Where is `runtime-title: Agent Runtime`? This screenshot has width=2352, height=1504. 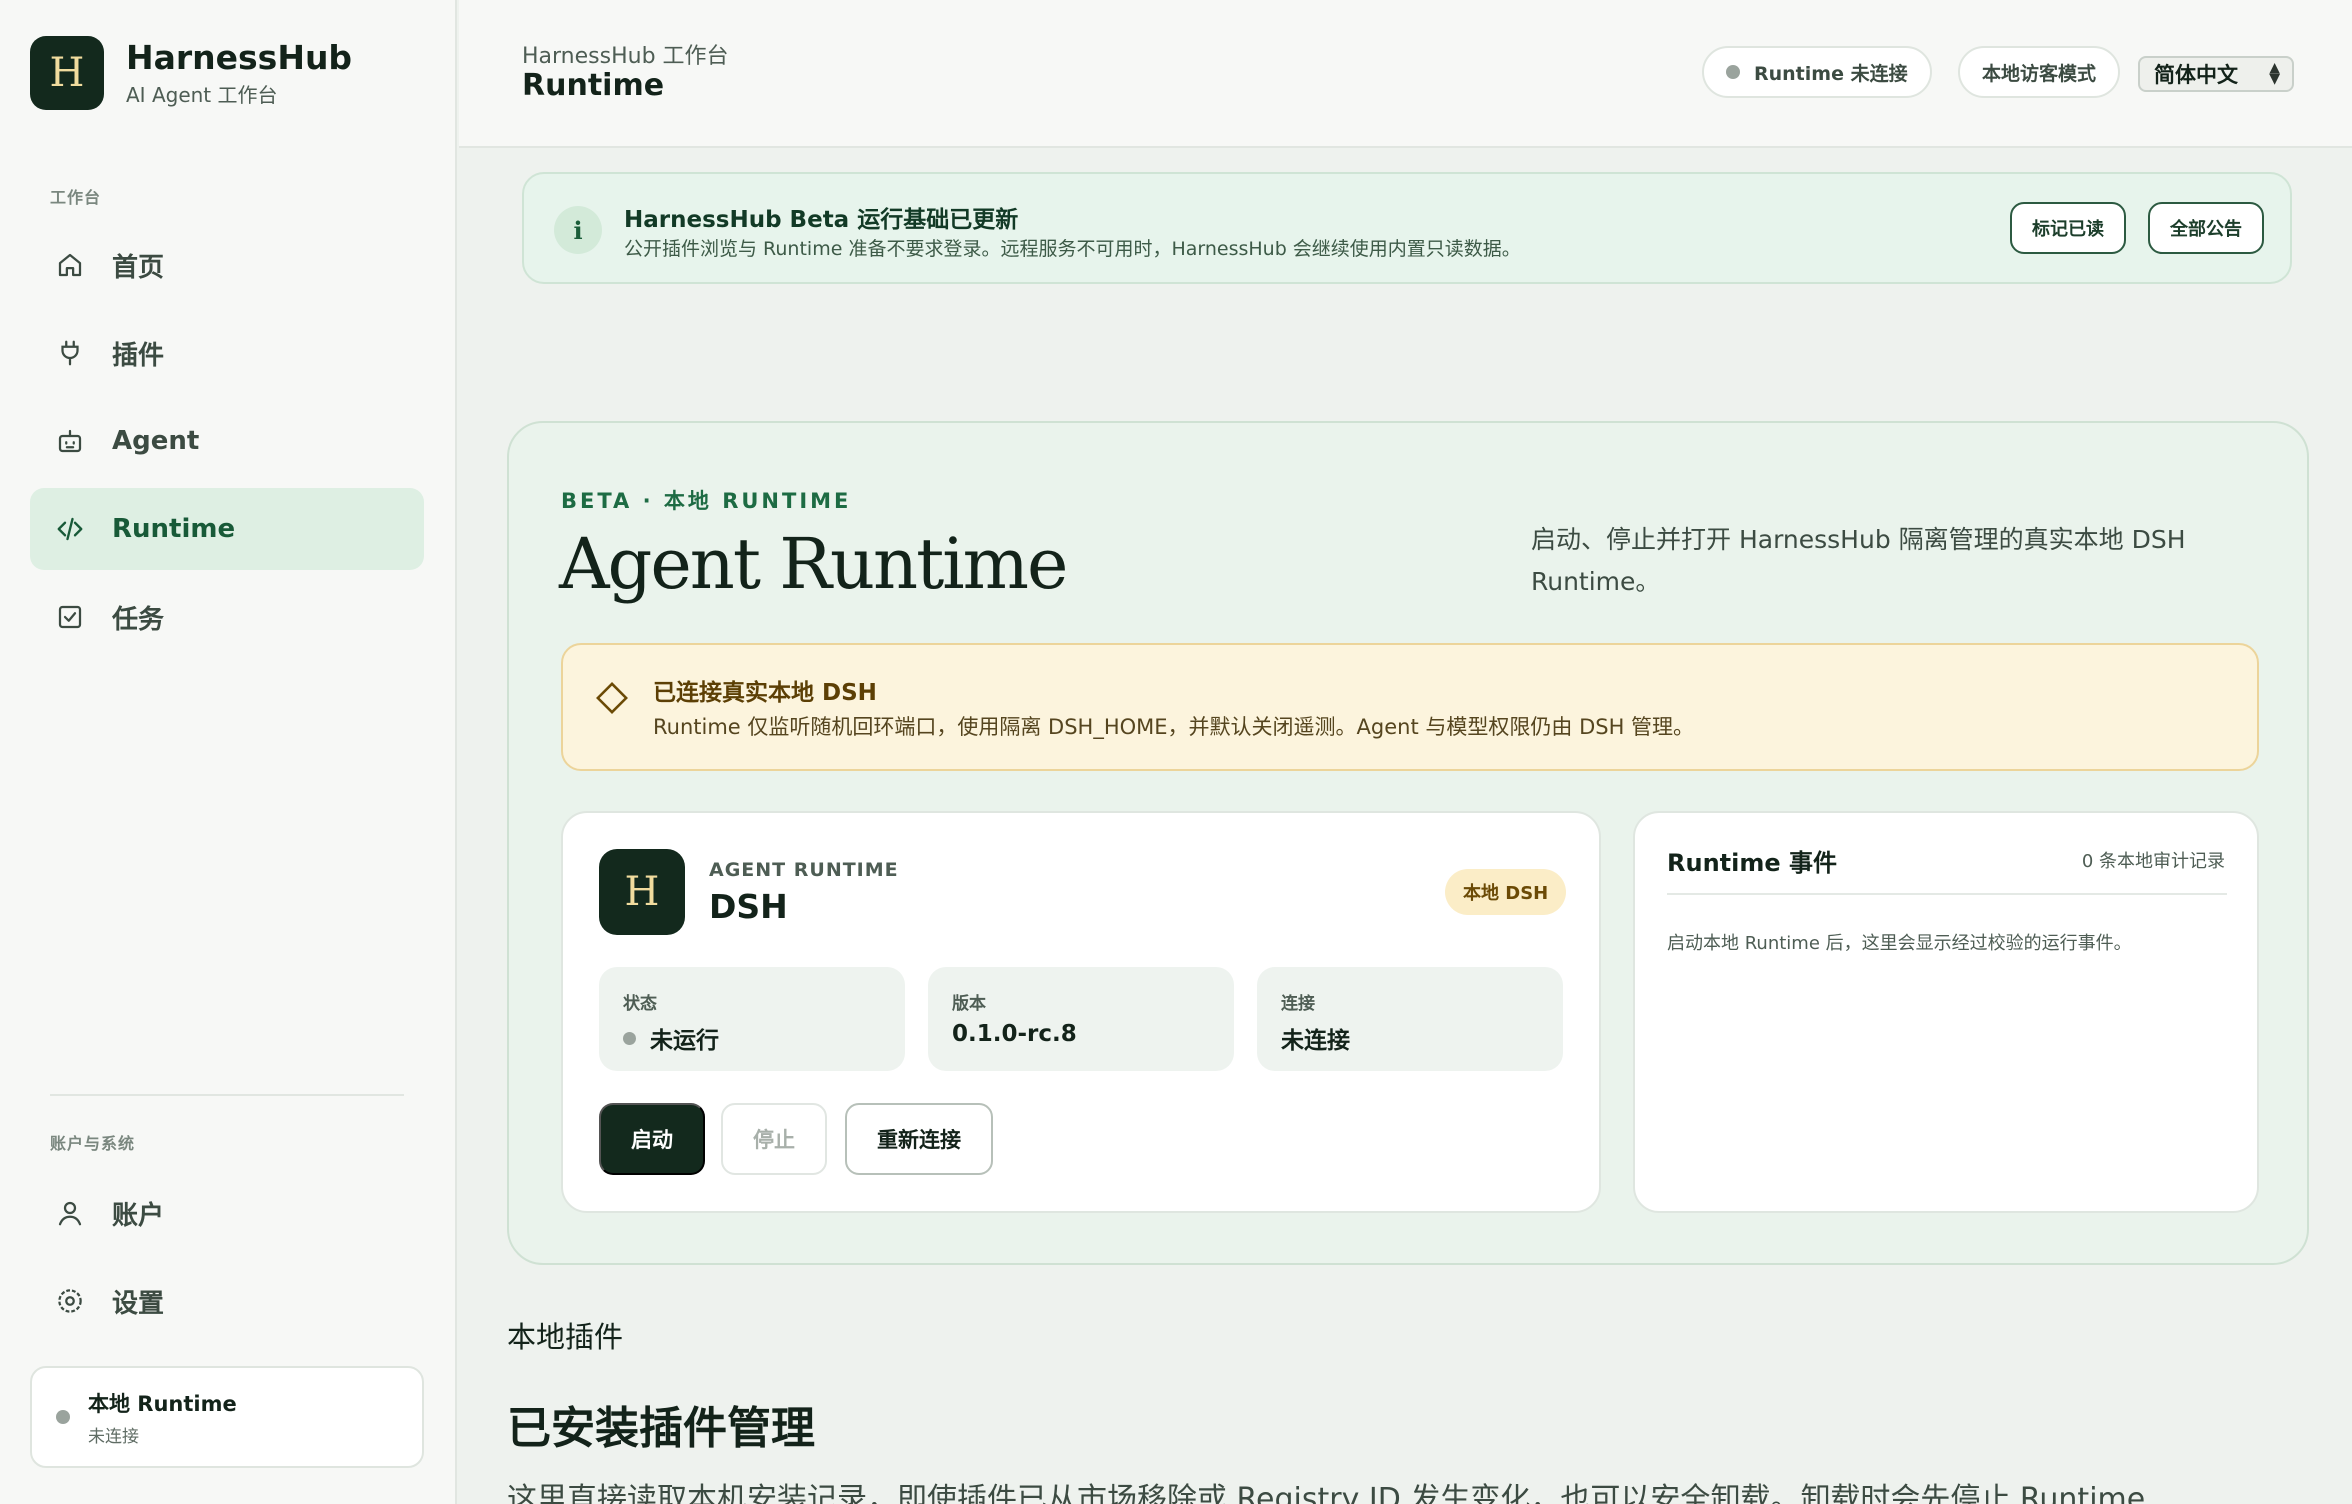 runtime-title: Agent Runtime is located at coordinates (813, 564).